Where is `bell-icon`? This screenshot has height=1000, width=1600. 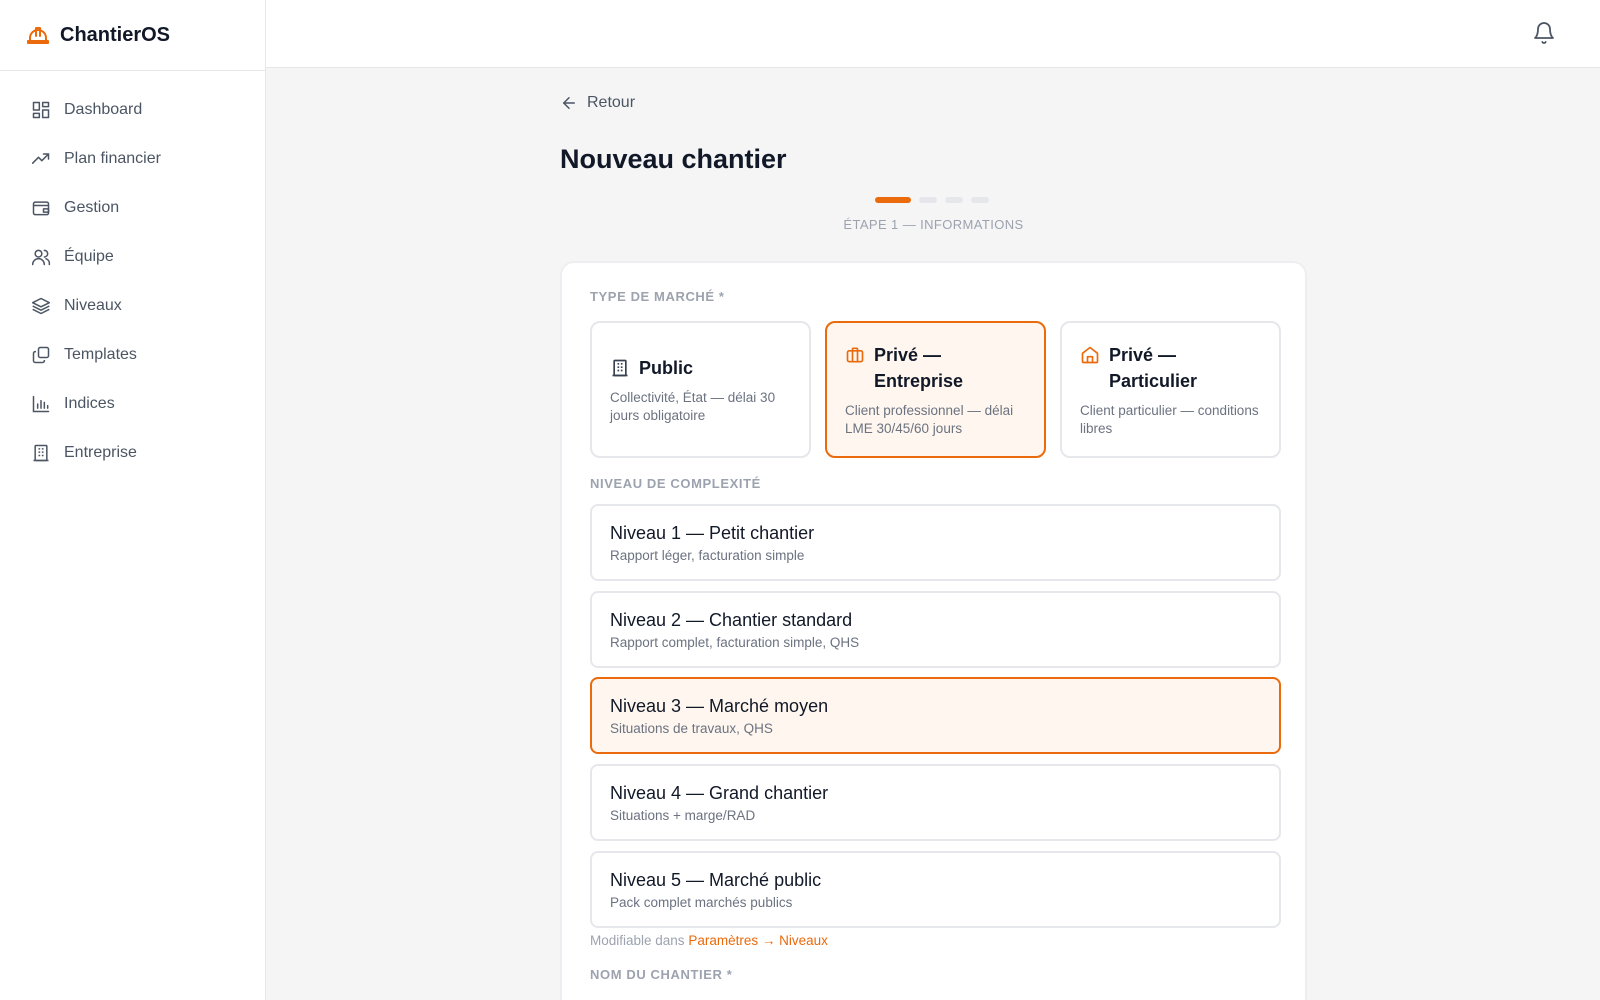
bell-icon is located at coordinates (1544, 33).